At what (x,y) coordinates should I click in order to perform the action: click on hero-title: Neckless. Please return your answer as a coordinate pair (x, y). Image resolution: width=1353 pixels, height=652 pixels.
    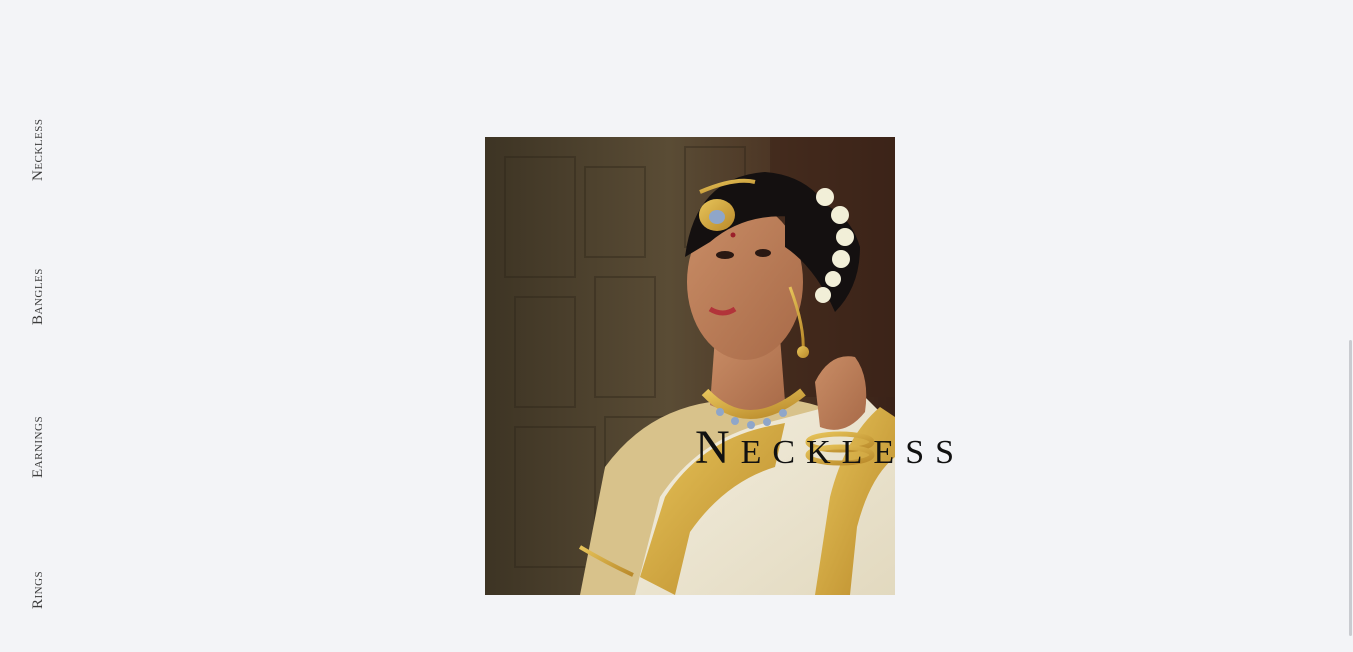
    Looking at the image, I should click on (830, 447).